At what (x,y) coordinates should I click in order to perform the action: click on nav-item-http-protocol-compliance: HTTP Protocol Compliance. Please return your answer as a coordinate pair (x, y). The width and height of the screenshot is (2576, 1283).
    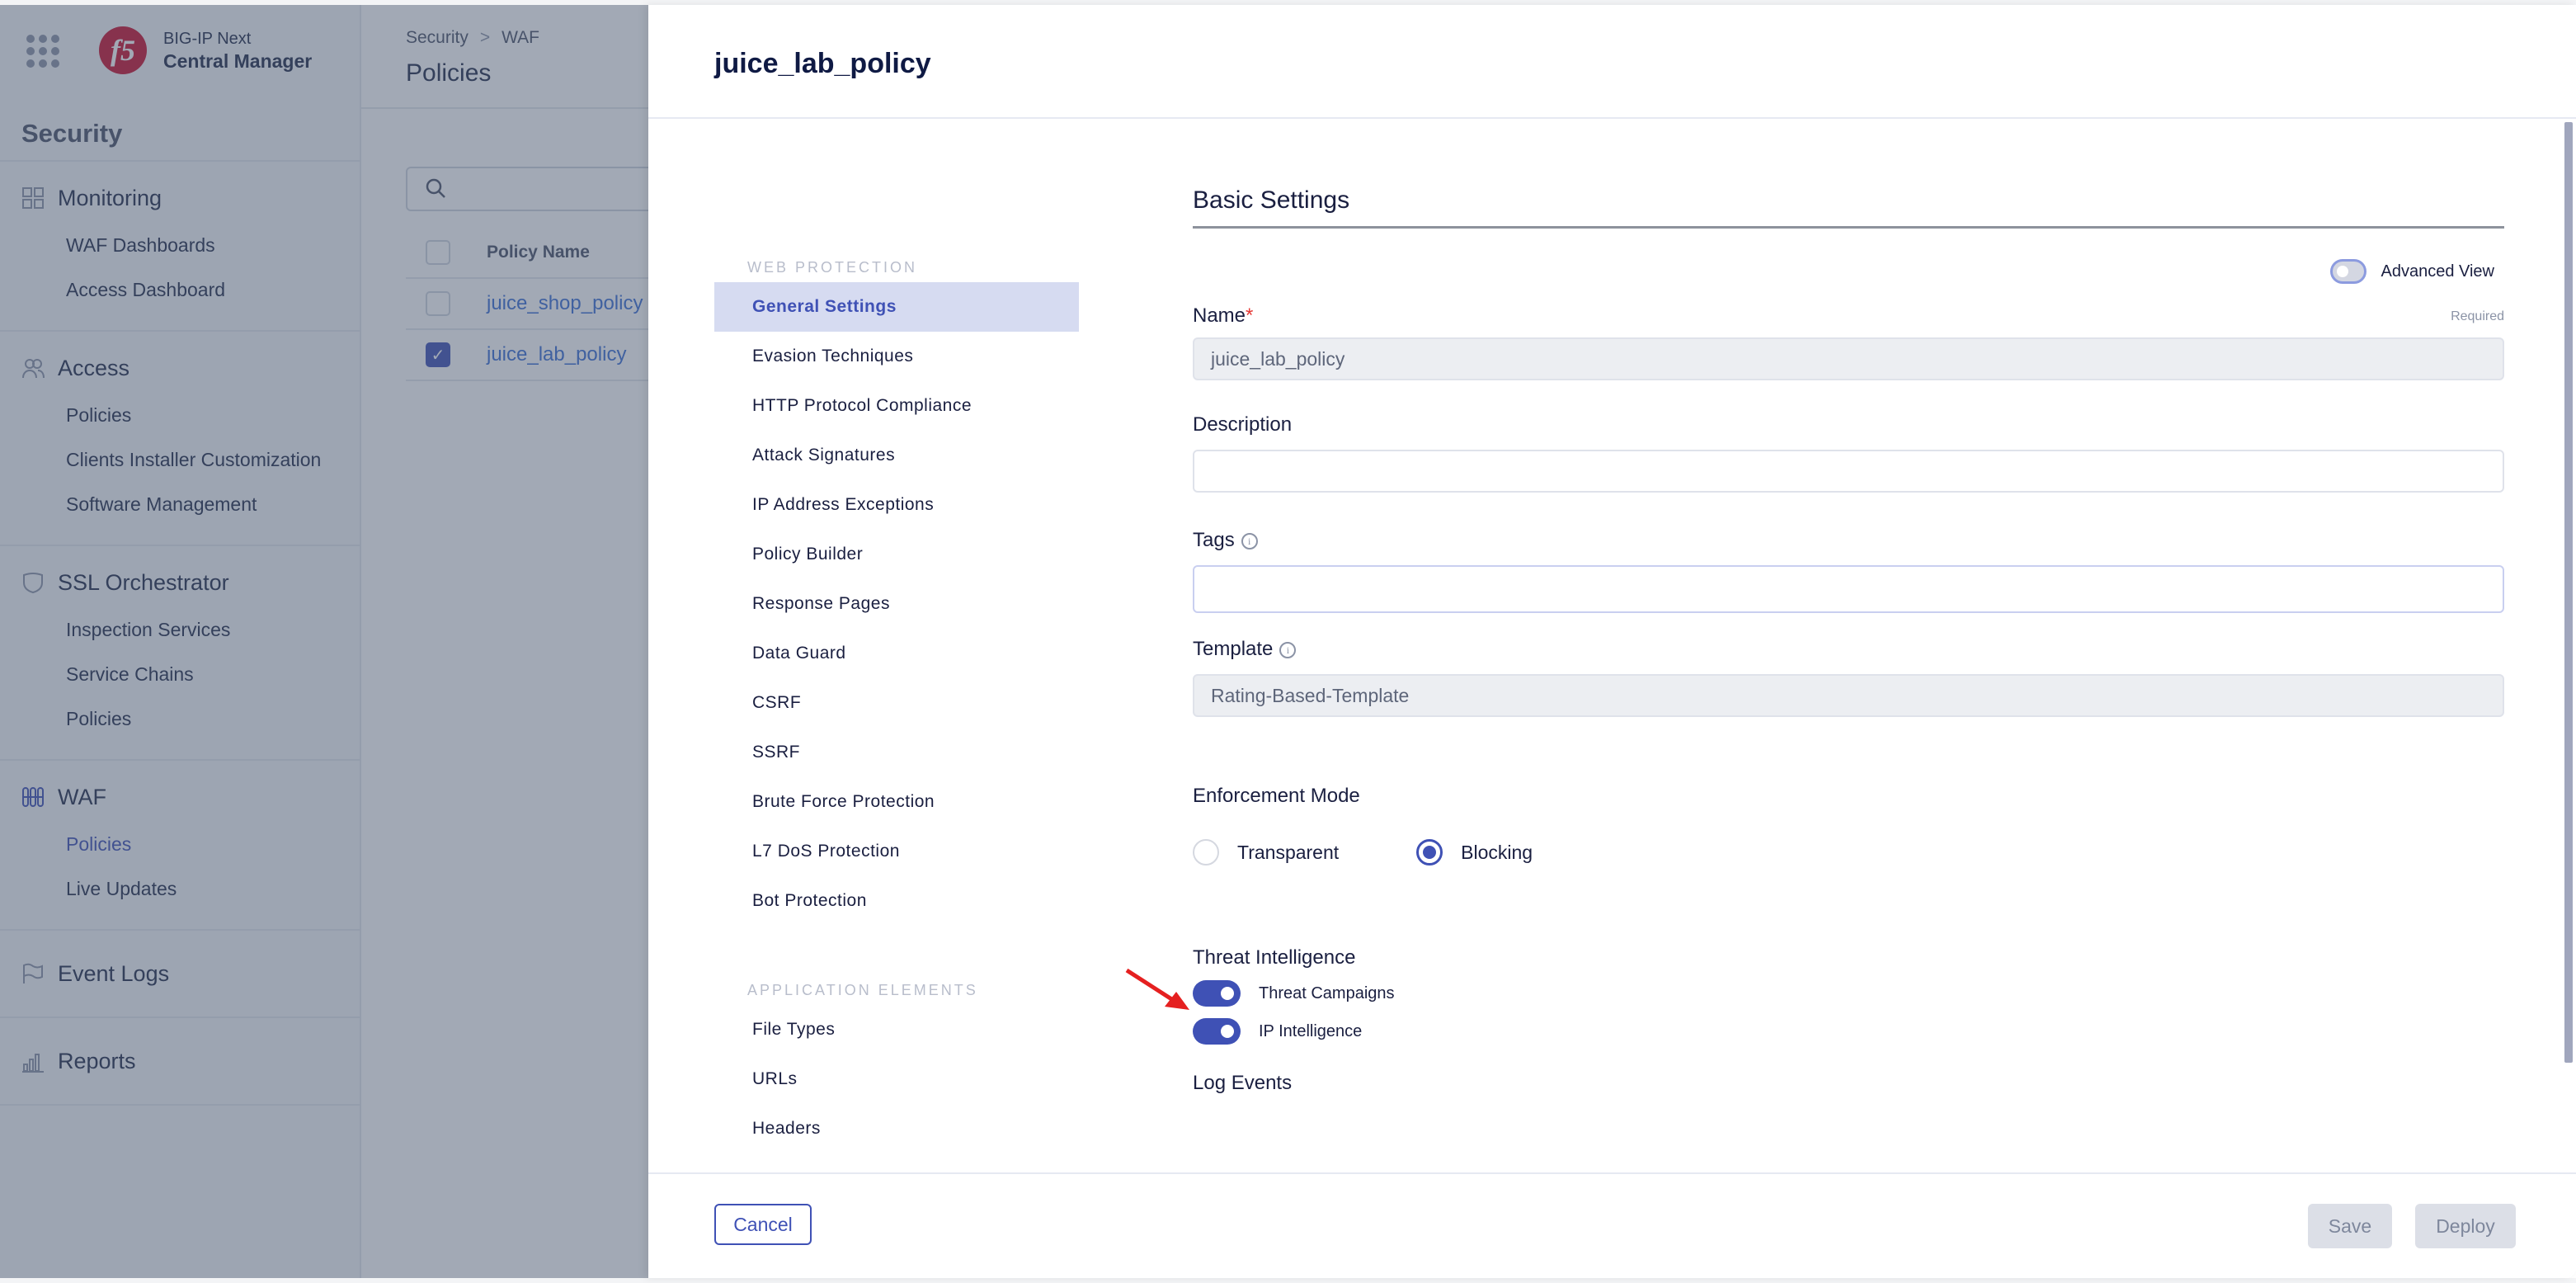
    Looking at the image, I should click on (896, 406).